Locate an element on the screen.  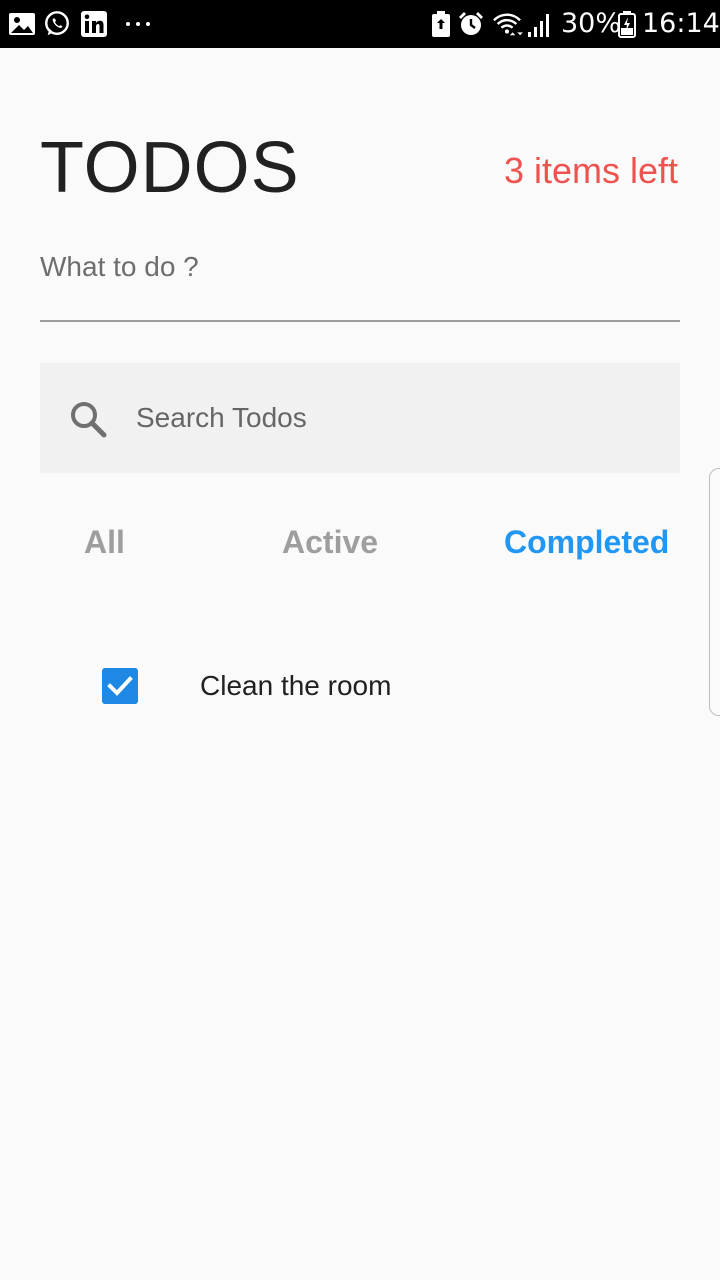
todo-checkbox is located at coordinates (120, 686).